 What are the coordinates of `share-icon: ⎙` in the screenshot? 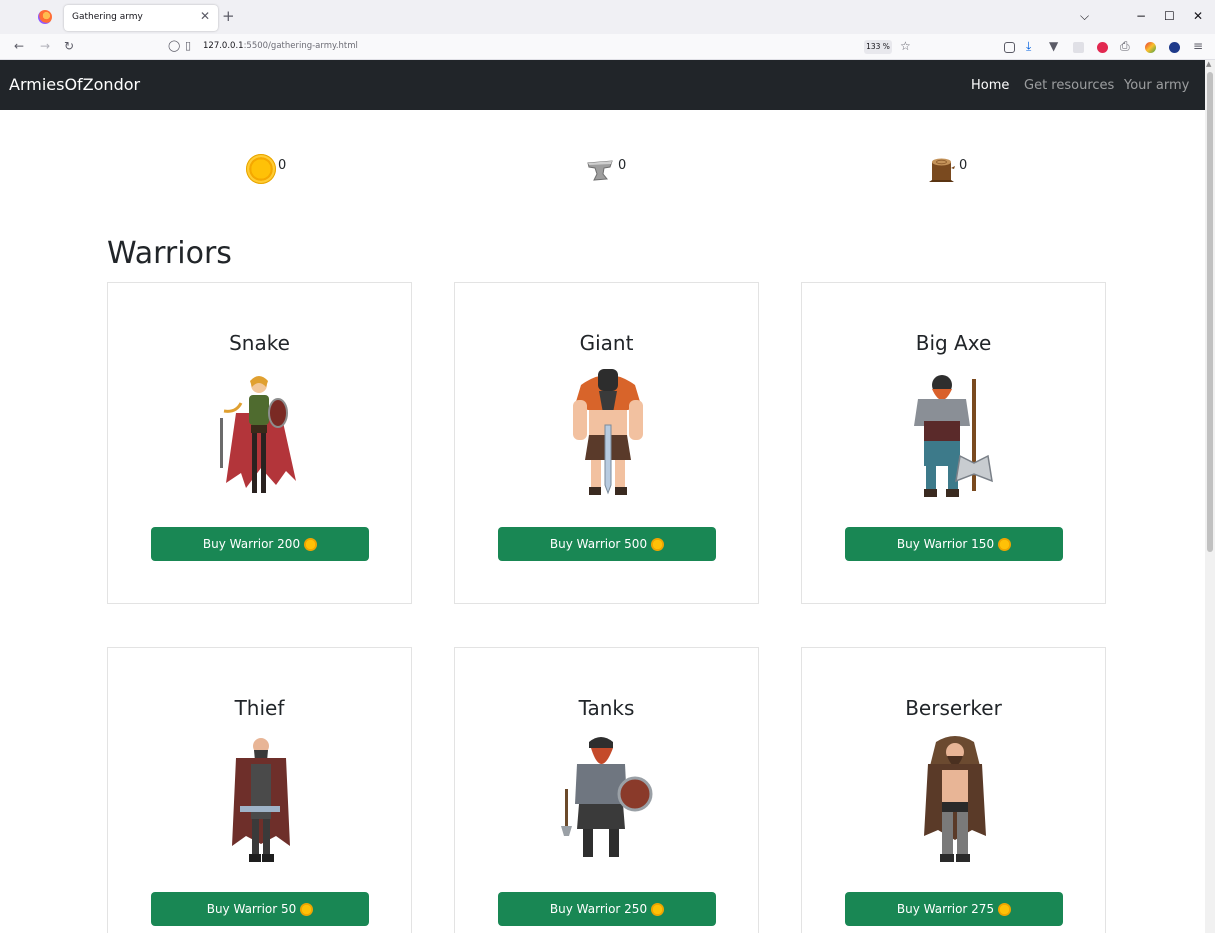 It's located at (1125, 46).